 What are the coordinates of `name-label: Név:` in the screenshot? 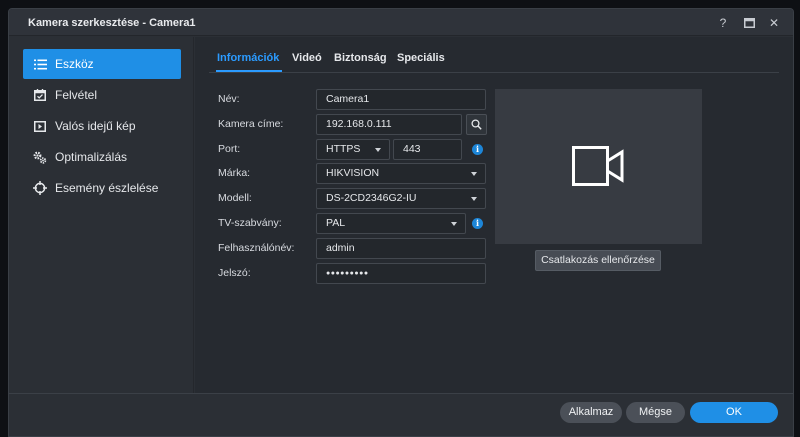 It's located at (229, 99).